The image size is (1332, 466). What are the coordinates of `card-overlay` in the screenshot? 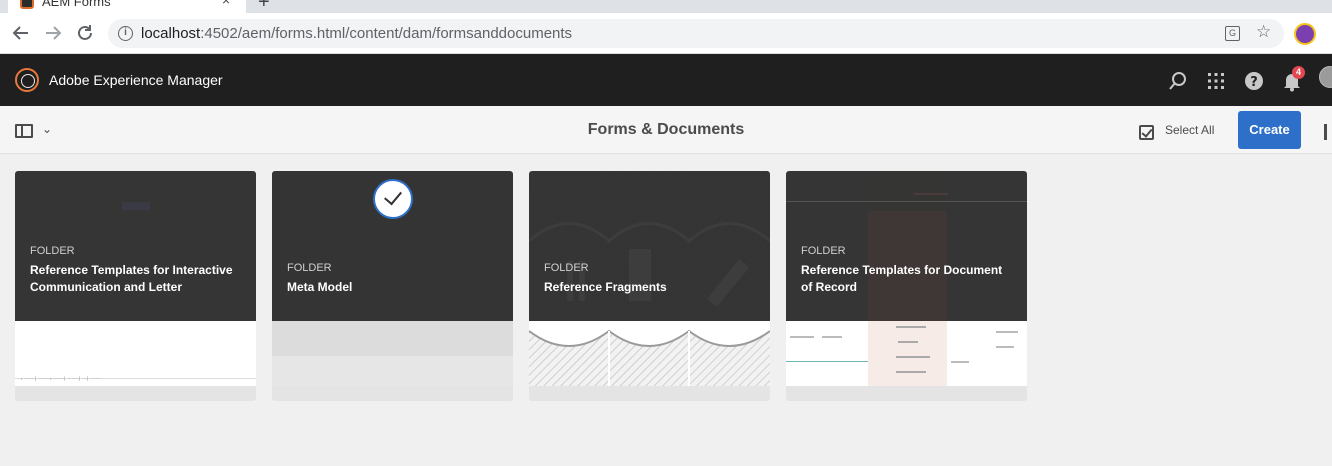 It's located at (649, 246).